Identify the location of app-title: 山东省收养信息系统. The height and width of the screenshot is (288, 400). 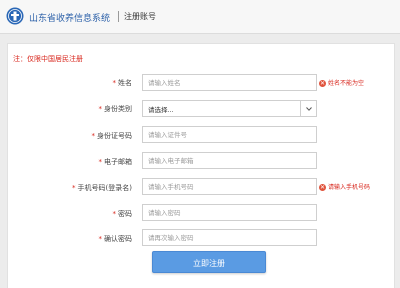
(70, 19).